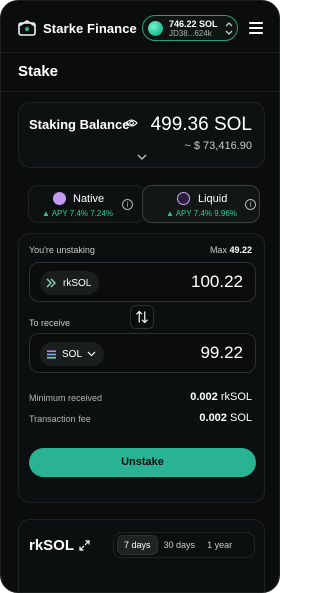 Image resolution: width=320 pixels, height=593 pixels. I want to click on sol-token-icon, so click(51, 354).